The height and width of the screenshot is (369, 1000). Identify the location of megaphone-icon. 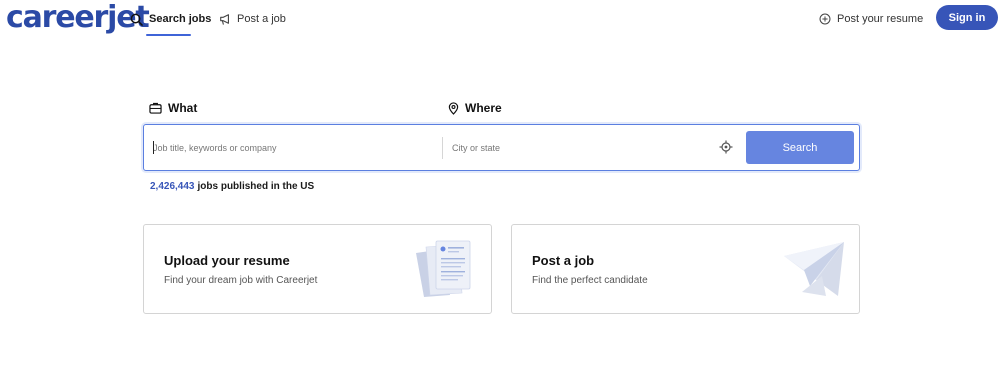
(224, 19).